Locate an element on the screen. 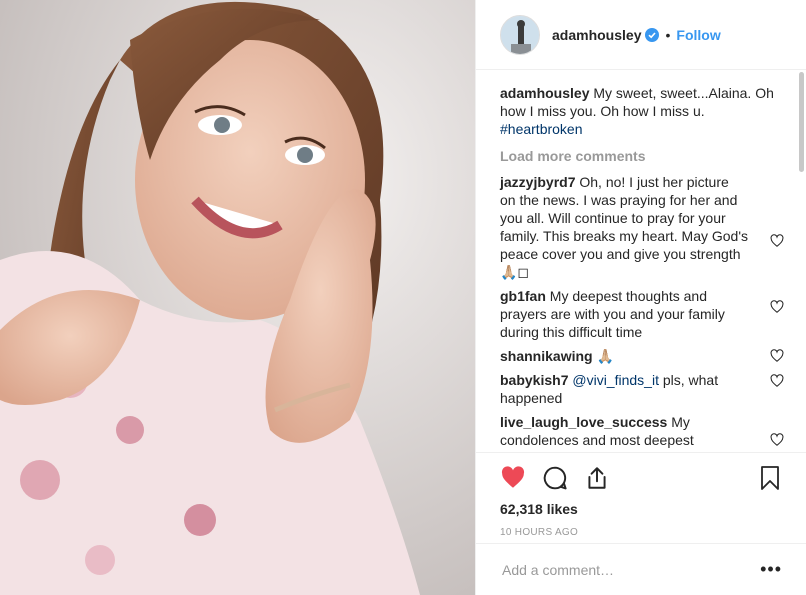 The image size is (806, 595). action-bar is located at coordinates (641, 473).